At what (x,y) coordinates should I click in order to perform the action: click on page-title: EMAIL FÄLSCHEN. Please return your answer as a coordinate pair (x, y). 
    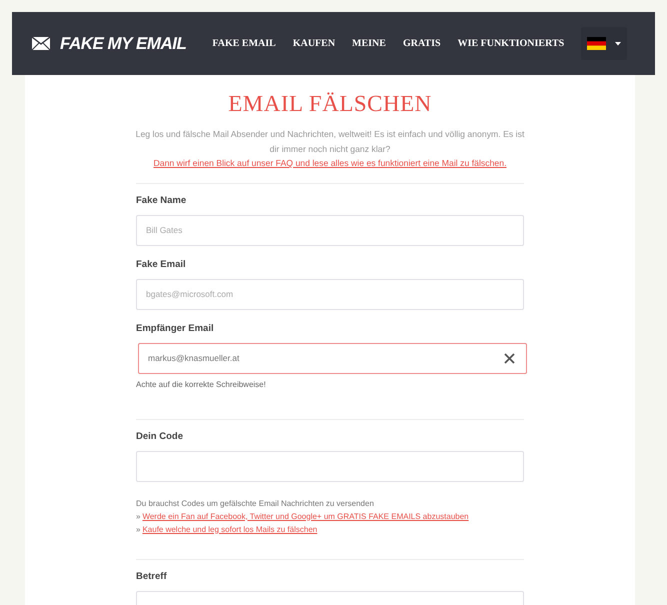
    Looking at the image, I should click on (330, 104).